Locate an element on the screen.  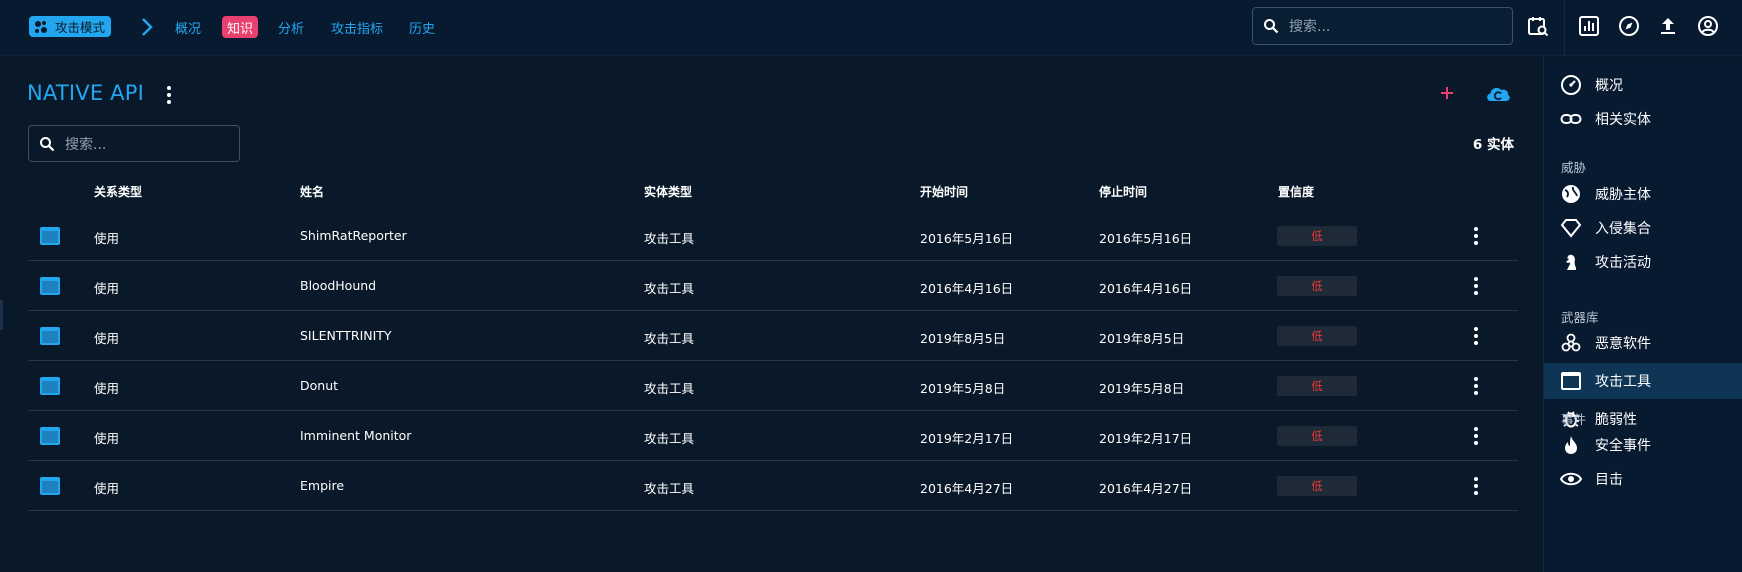
nav-history: 历史 is located at coordinates (422, 27).